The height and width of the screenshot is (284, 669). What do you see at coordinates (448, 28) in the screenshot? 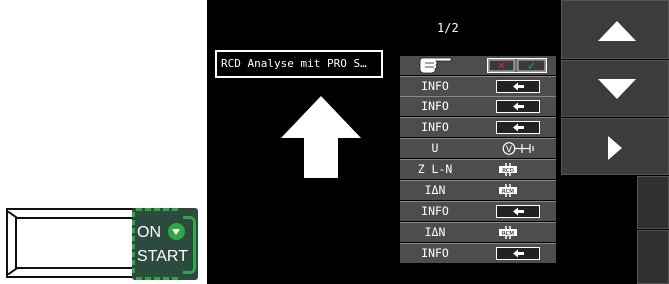
I see `page-indicator: 1/2` at bounding box center [448, 28].